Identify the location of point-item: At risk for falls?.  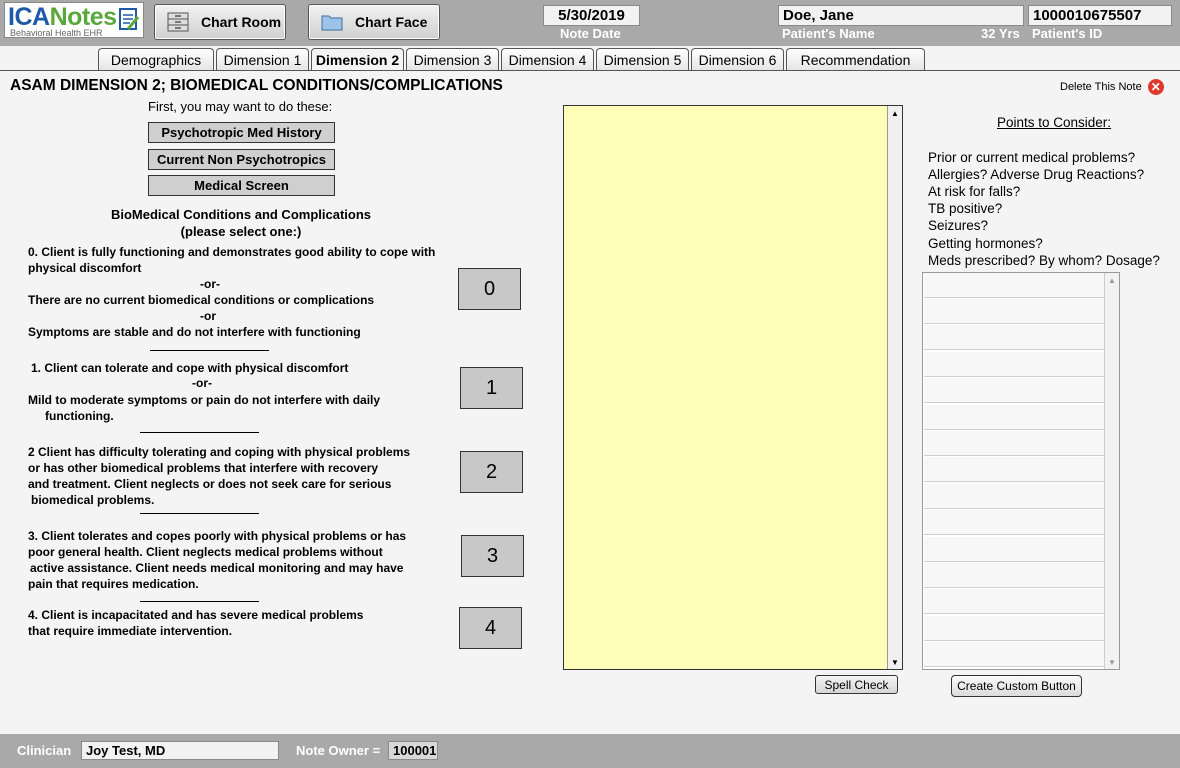
(974, 191).